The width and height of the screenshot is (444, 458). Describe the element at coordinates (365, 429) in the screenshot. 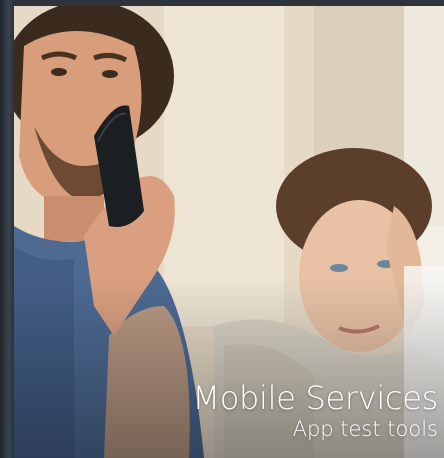

I see `tile-subtitle: App test tools` at that location.